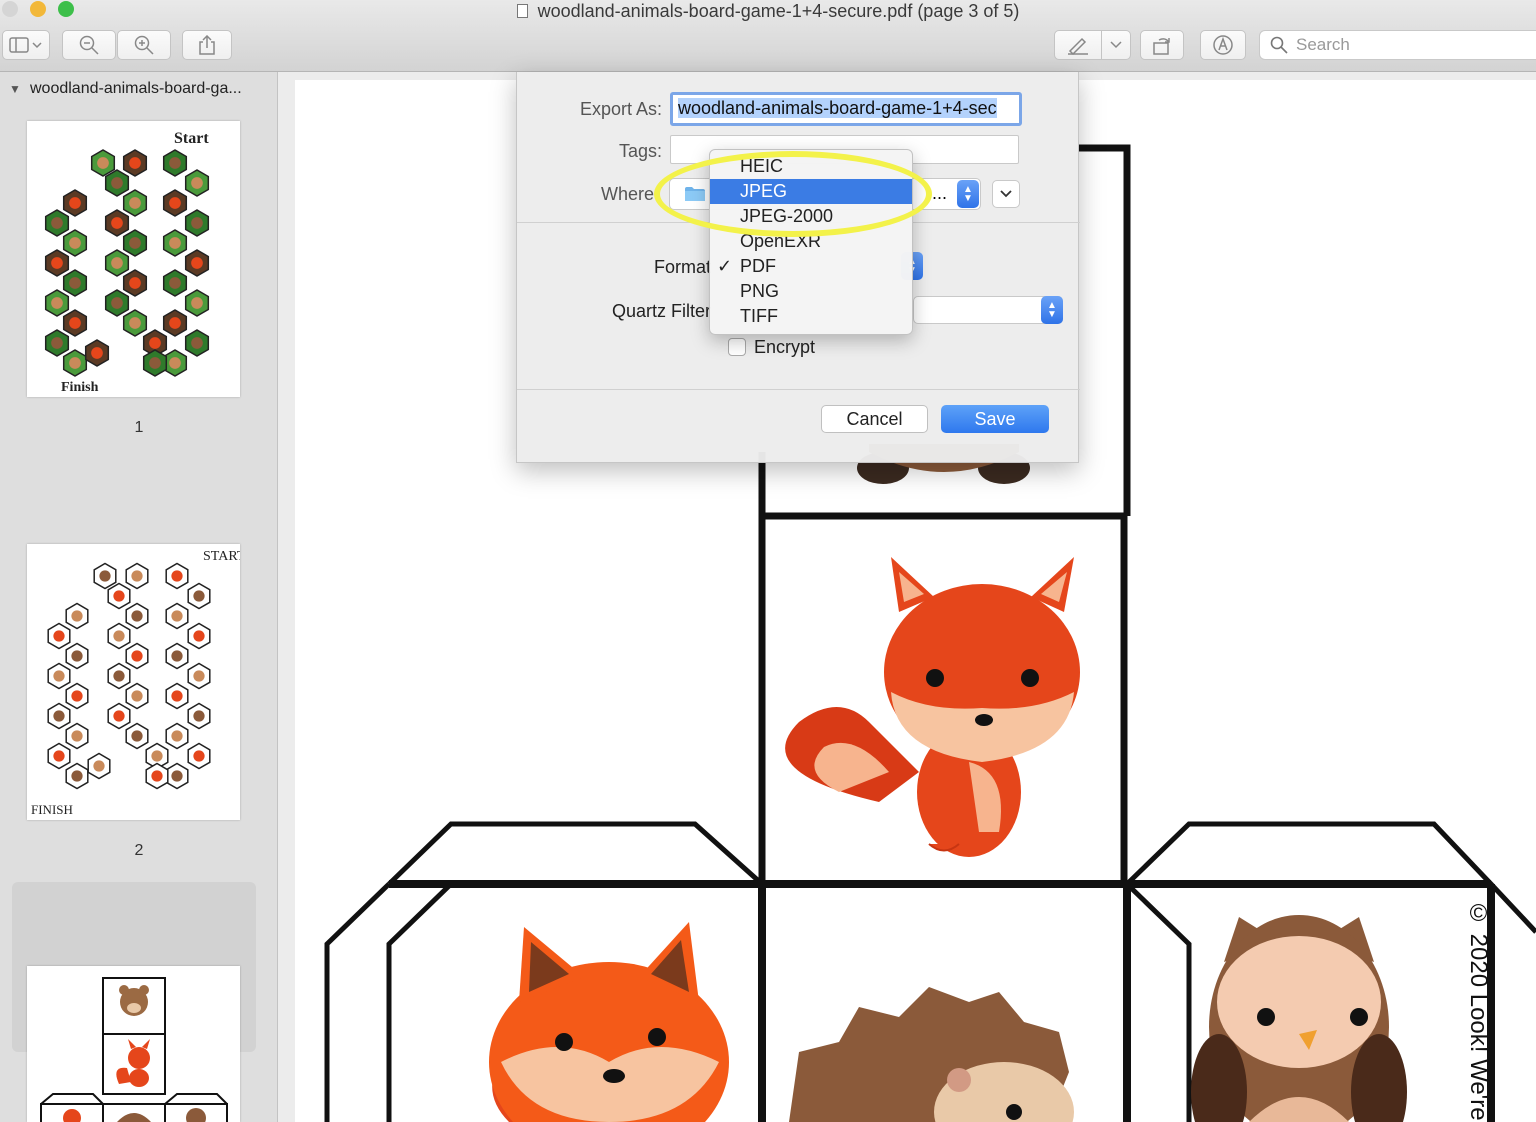 The image size is (1536, 1122). I want to click on dialog-separator, so click(798, 389).